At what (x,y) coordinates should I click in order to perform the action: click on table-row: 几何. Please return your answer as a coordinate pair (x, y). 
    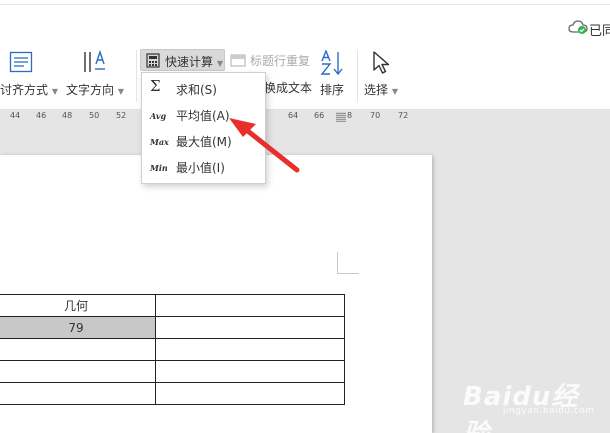
    Looking at the image, I should click on (172, 305).